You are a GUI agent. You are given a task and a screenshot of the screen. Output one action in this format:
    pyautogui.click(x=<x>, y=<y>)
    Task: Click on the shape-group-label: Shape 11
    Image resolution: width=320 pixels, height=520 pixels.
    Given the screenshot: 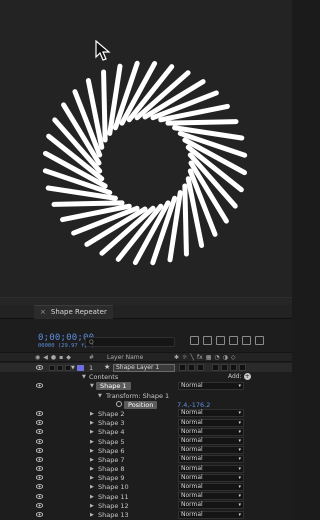 What is the action you would take?
    pyautogui.click(x=113, y=497)
    